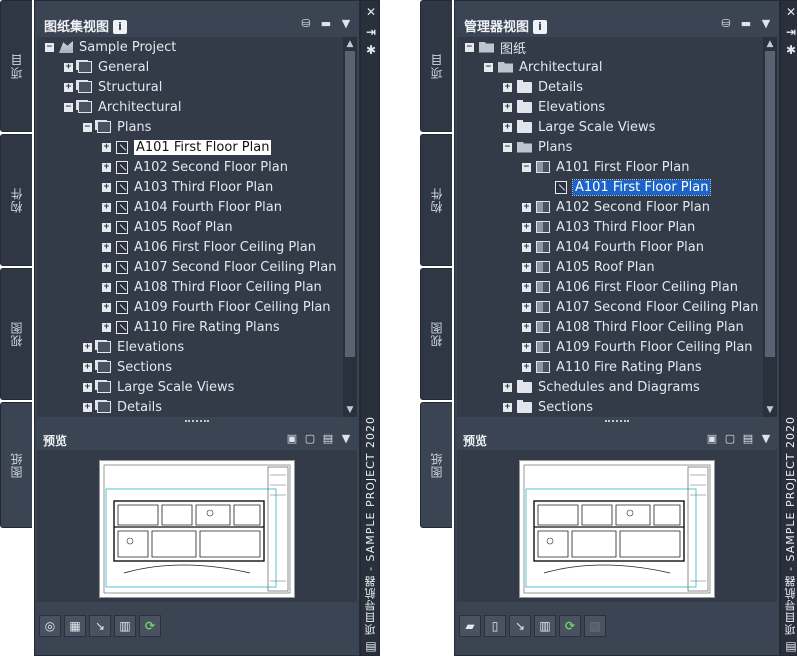 Image resolution: width=797 pixels, height=656 pixels. I want to click on scroll-thumb, so click(350, 204).